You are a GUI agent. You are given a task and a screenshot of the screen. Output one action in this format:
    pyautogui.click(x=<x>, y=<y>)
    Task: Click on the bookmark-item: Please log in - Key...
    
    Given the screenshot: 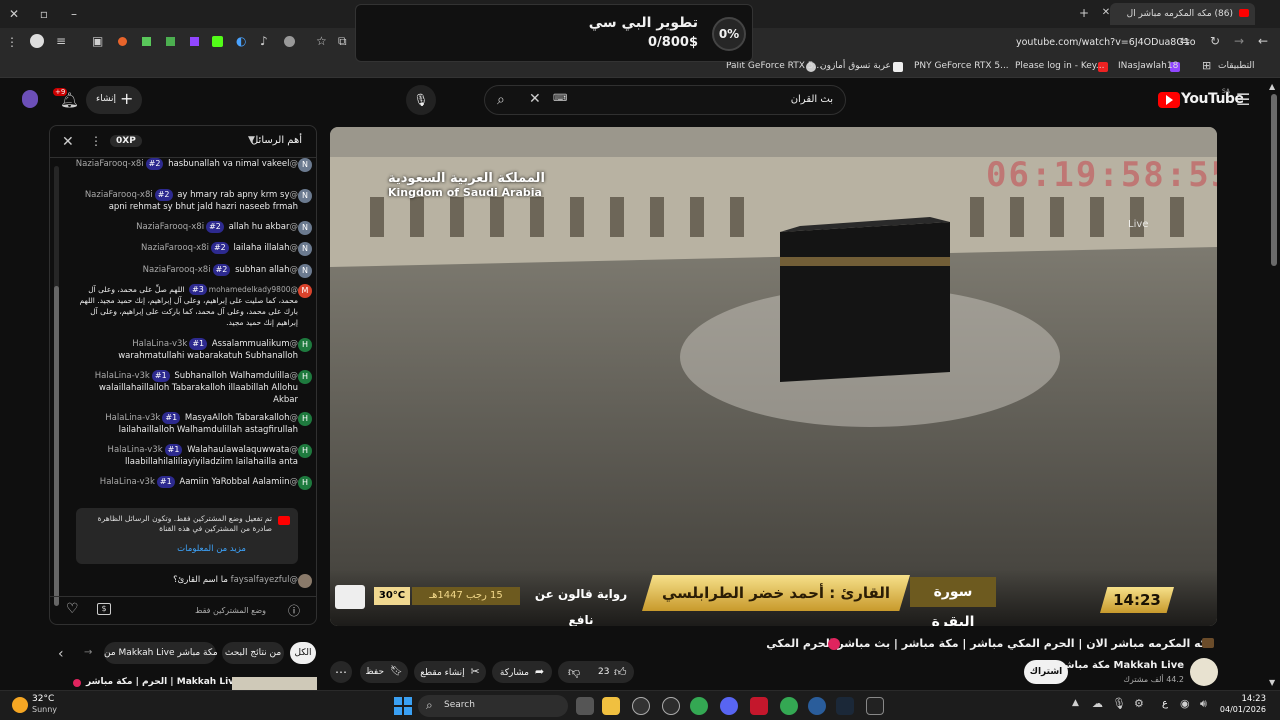 What is the action you would take?
    pyautogui.click(x=1059, y=66)
    